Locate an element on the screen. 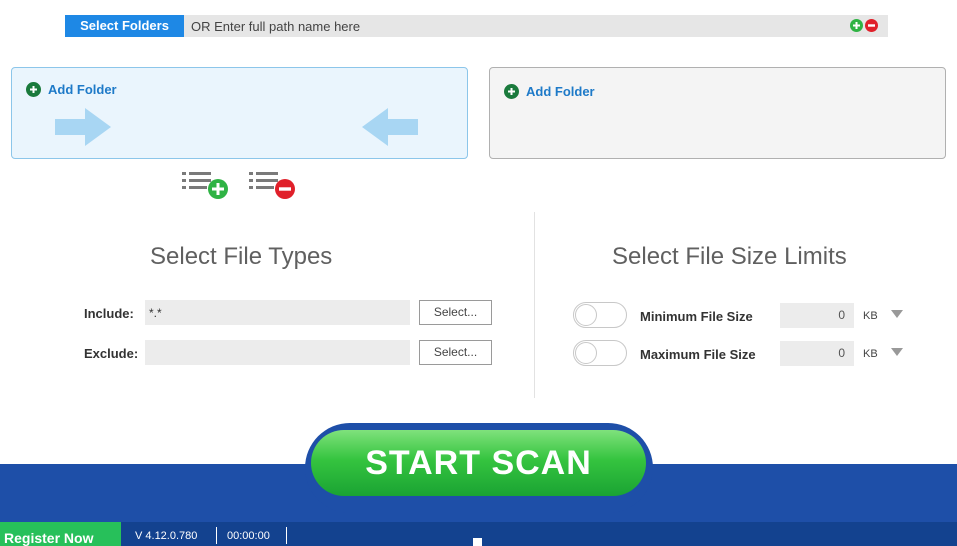 The image size is (957, 546). list-add-icon is located at coordinates (206, 185).